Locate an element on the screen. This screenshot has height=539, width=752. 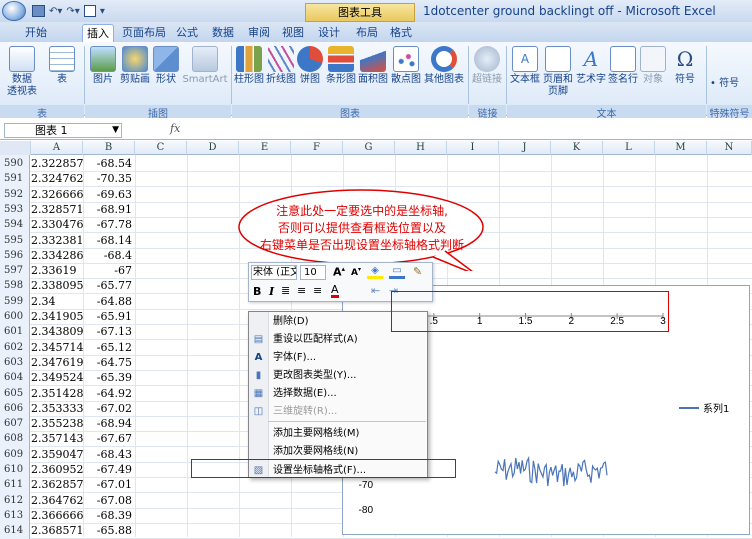
tab-format: 格式 is located at coordinates (401, 33).